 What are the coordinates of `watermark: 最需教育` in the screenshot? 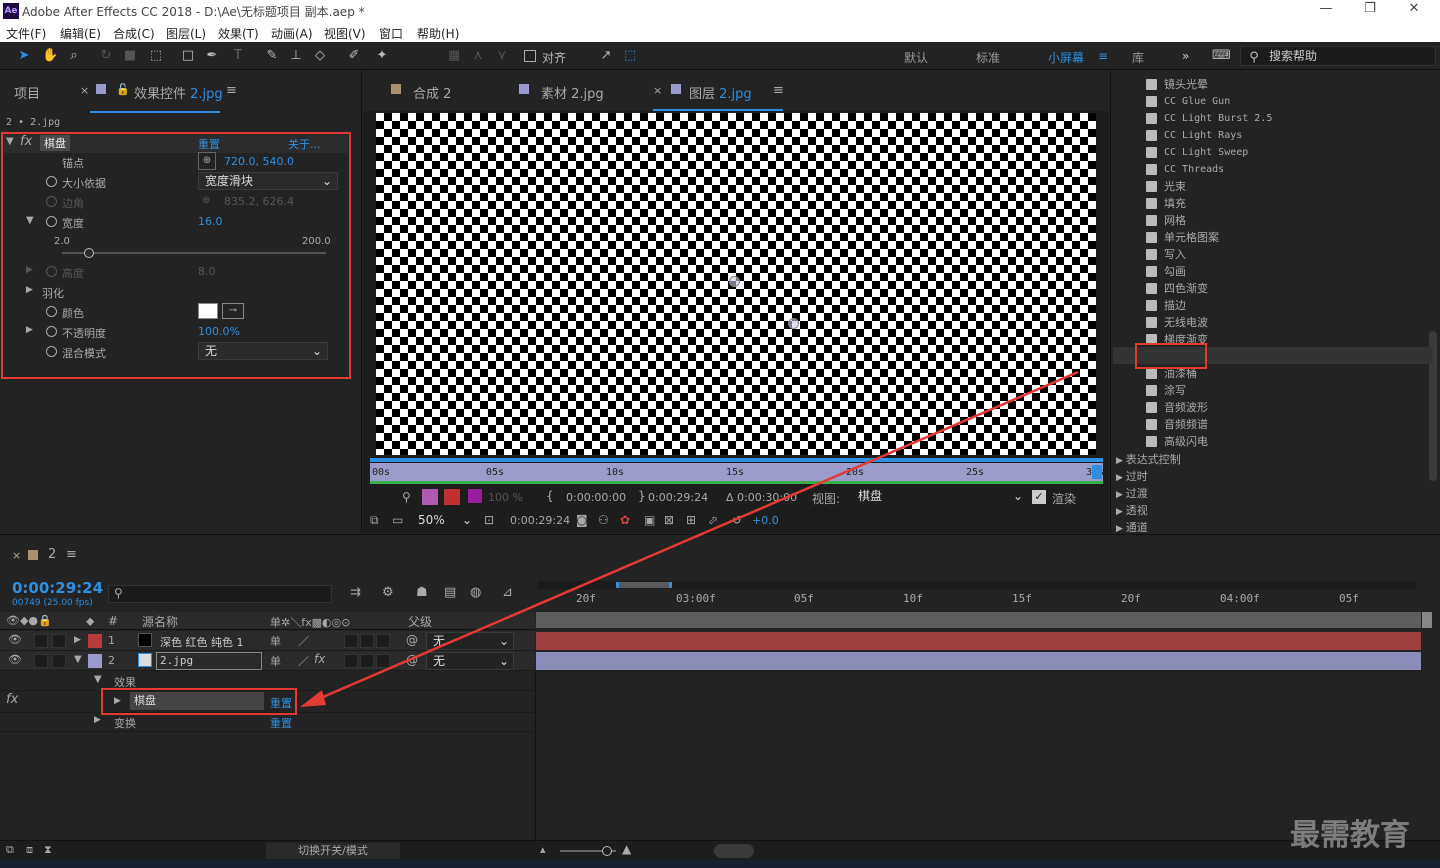 It's located at (1350, 835).